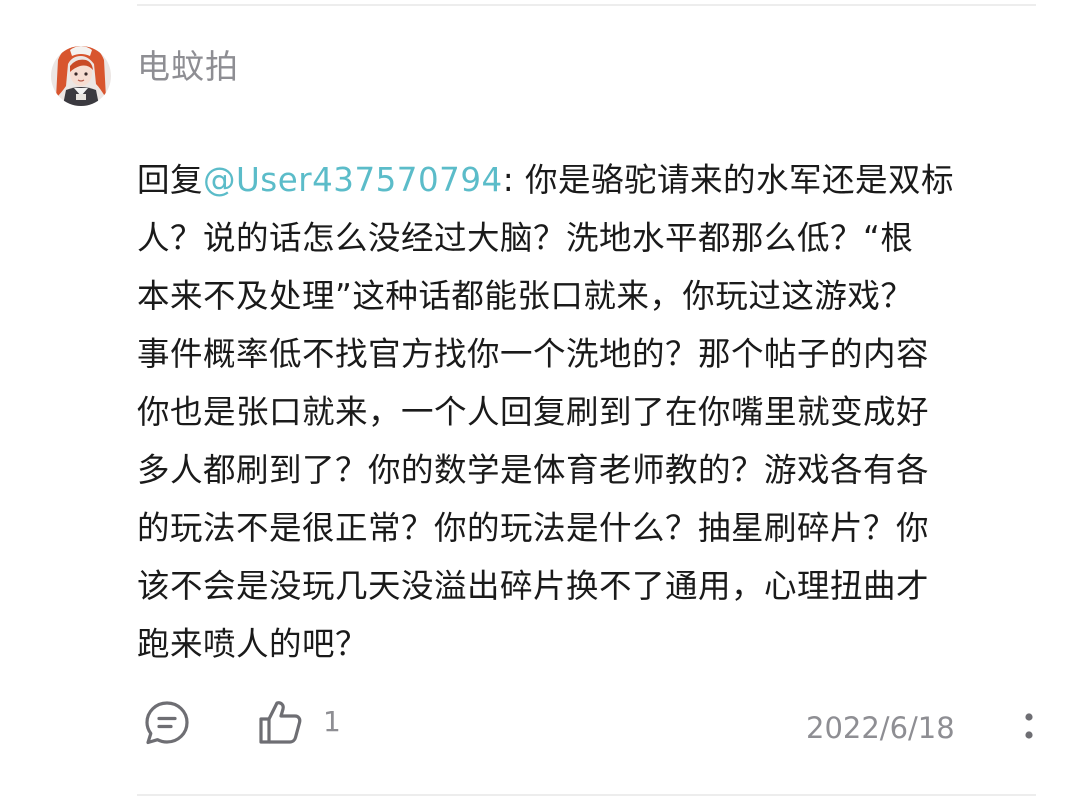  I want to click on reply-button, so click(167, 723).